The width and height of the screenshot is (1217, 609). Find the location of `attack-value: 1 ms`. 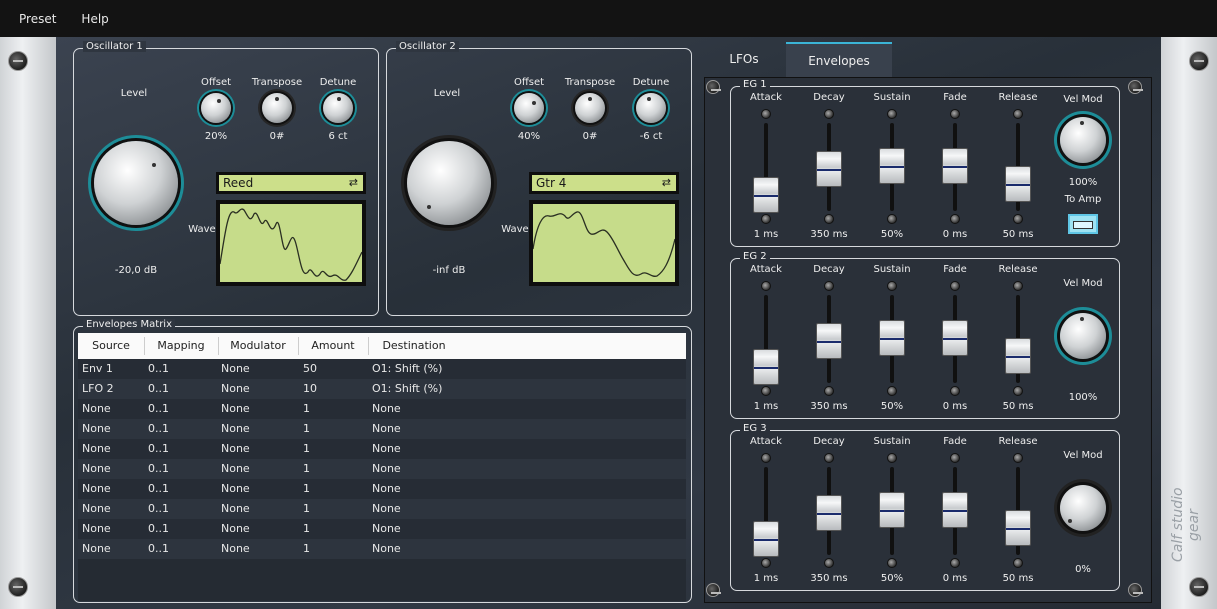

attack-value: 1 ms is located at coordinates (766, 234).